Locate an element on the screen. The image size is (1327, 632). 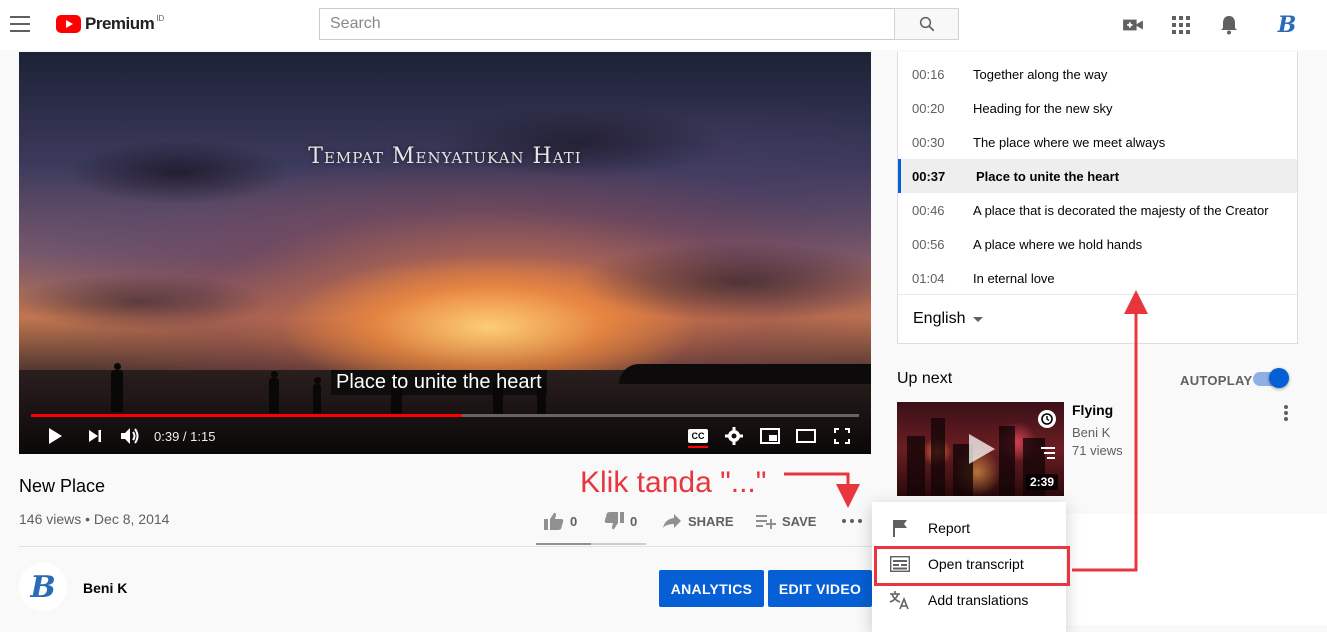
annotation-arrow-to-more is located at coordinates (822, 490).